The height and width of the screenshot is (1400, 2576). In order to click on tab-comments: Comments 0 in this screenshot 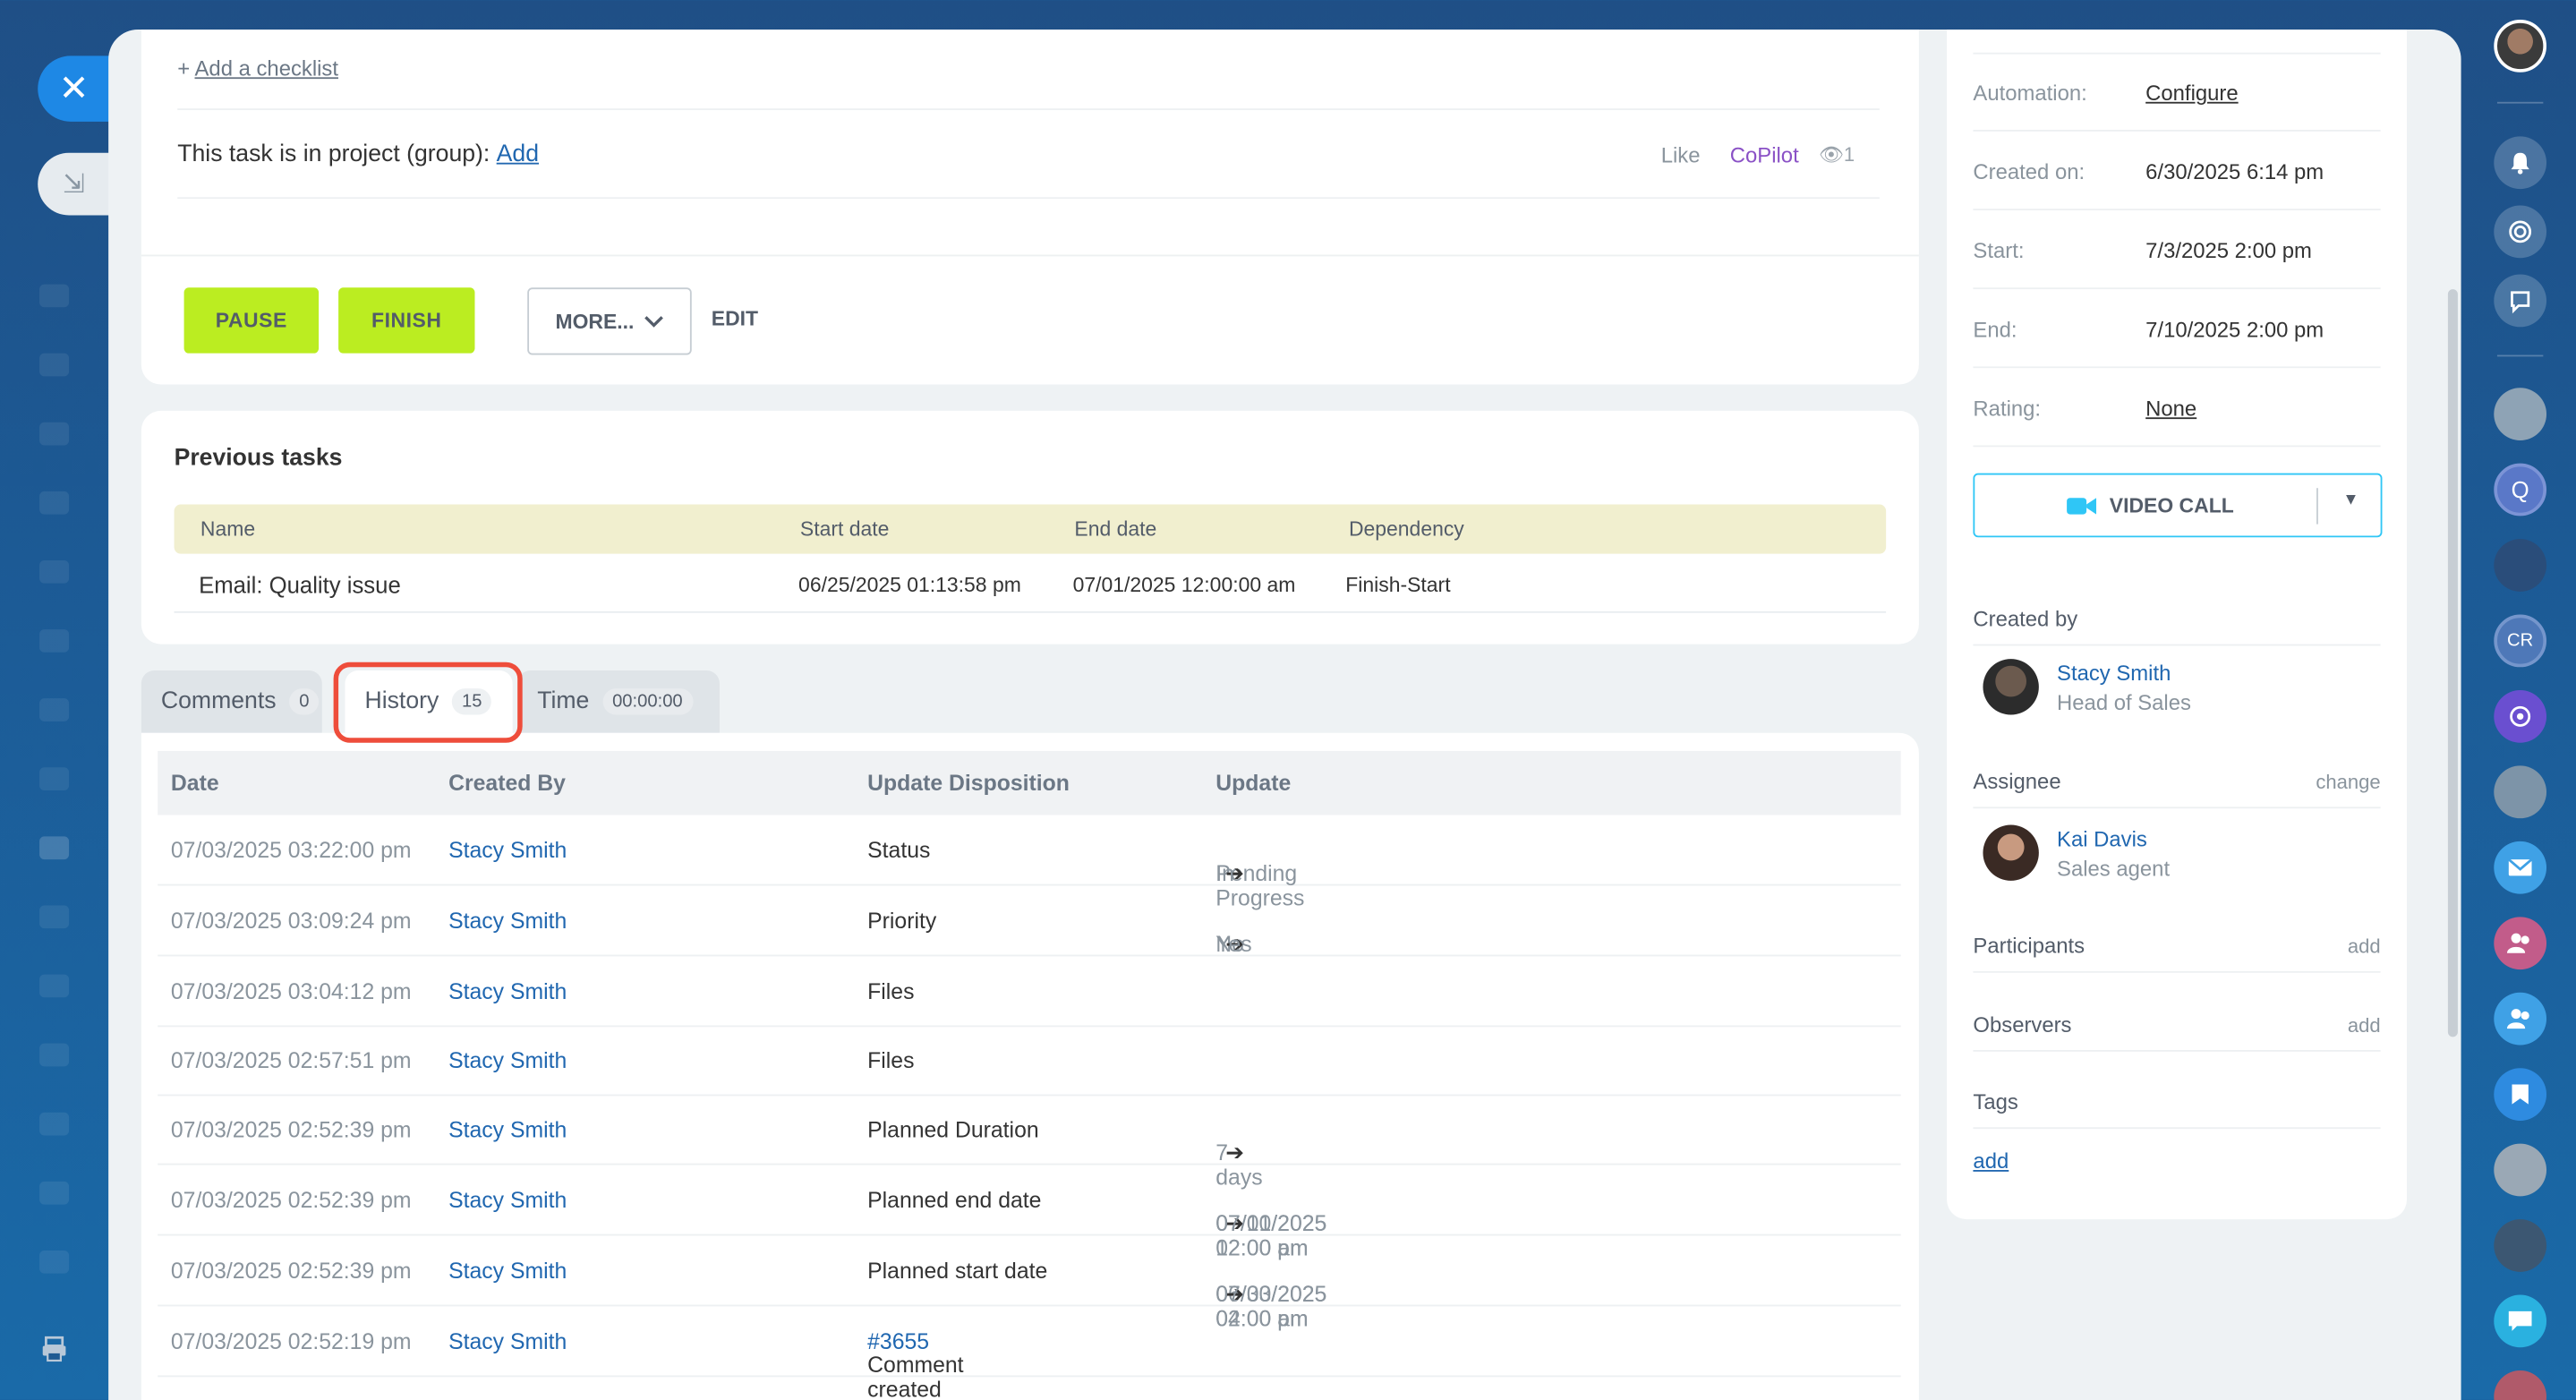, I will do `click(231, 701)`.